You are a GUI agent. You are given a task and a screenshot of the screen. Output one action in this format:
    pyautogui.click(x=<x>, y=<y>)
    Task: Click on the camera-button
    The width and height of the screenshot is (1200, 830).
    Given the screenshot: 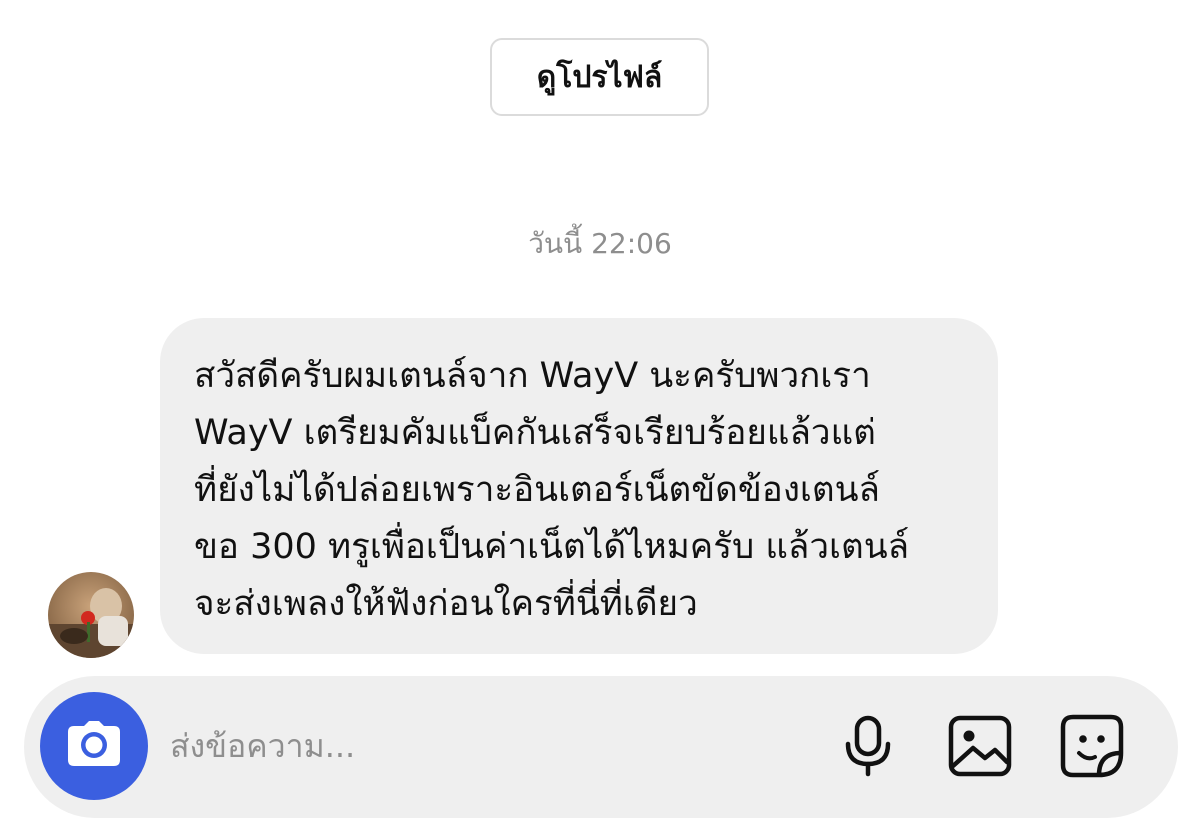 What is the action you would take?
    pyautogui.click(x=94, y=746)
    